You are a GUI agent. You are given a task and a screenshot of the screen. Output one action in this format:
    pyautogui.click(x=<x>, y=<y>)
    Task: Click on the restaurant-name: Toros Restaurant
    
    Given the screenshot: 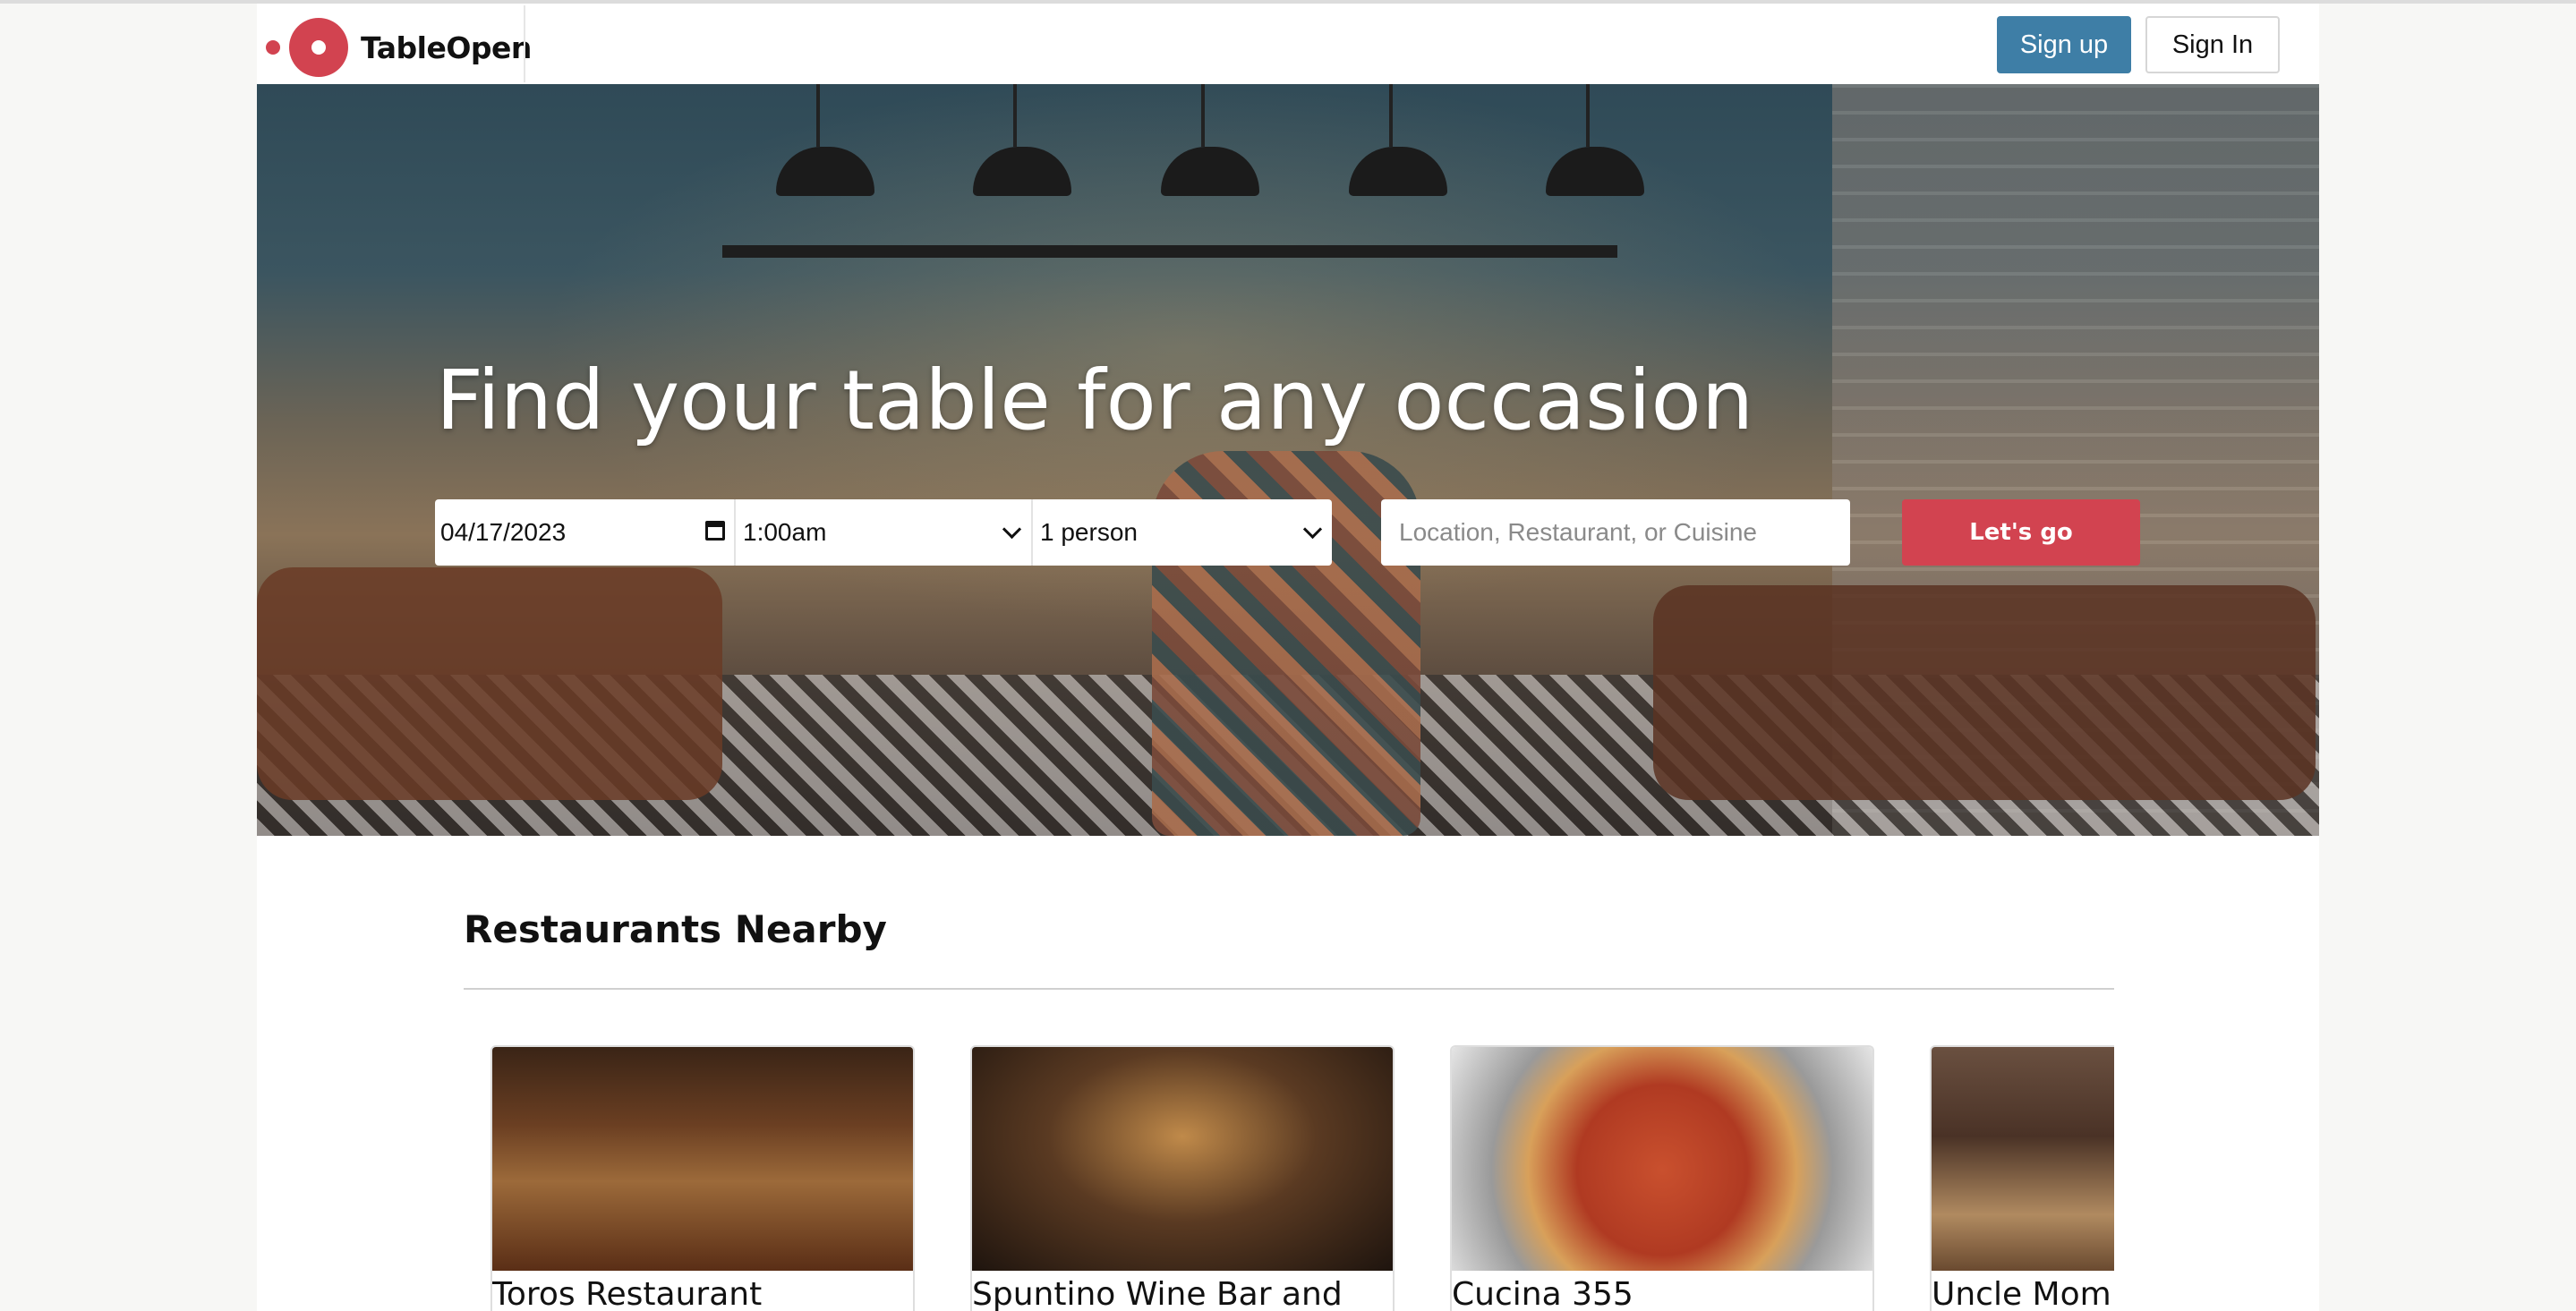 What is the action you would take?
    pyautogui.click(x=627, y=1293)
    